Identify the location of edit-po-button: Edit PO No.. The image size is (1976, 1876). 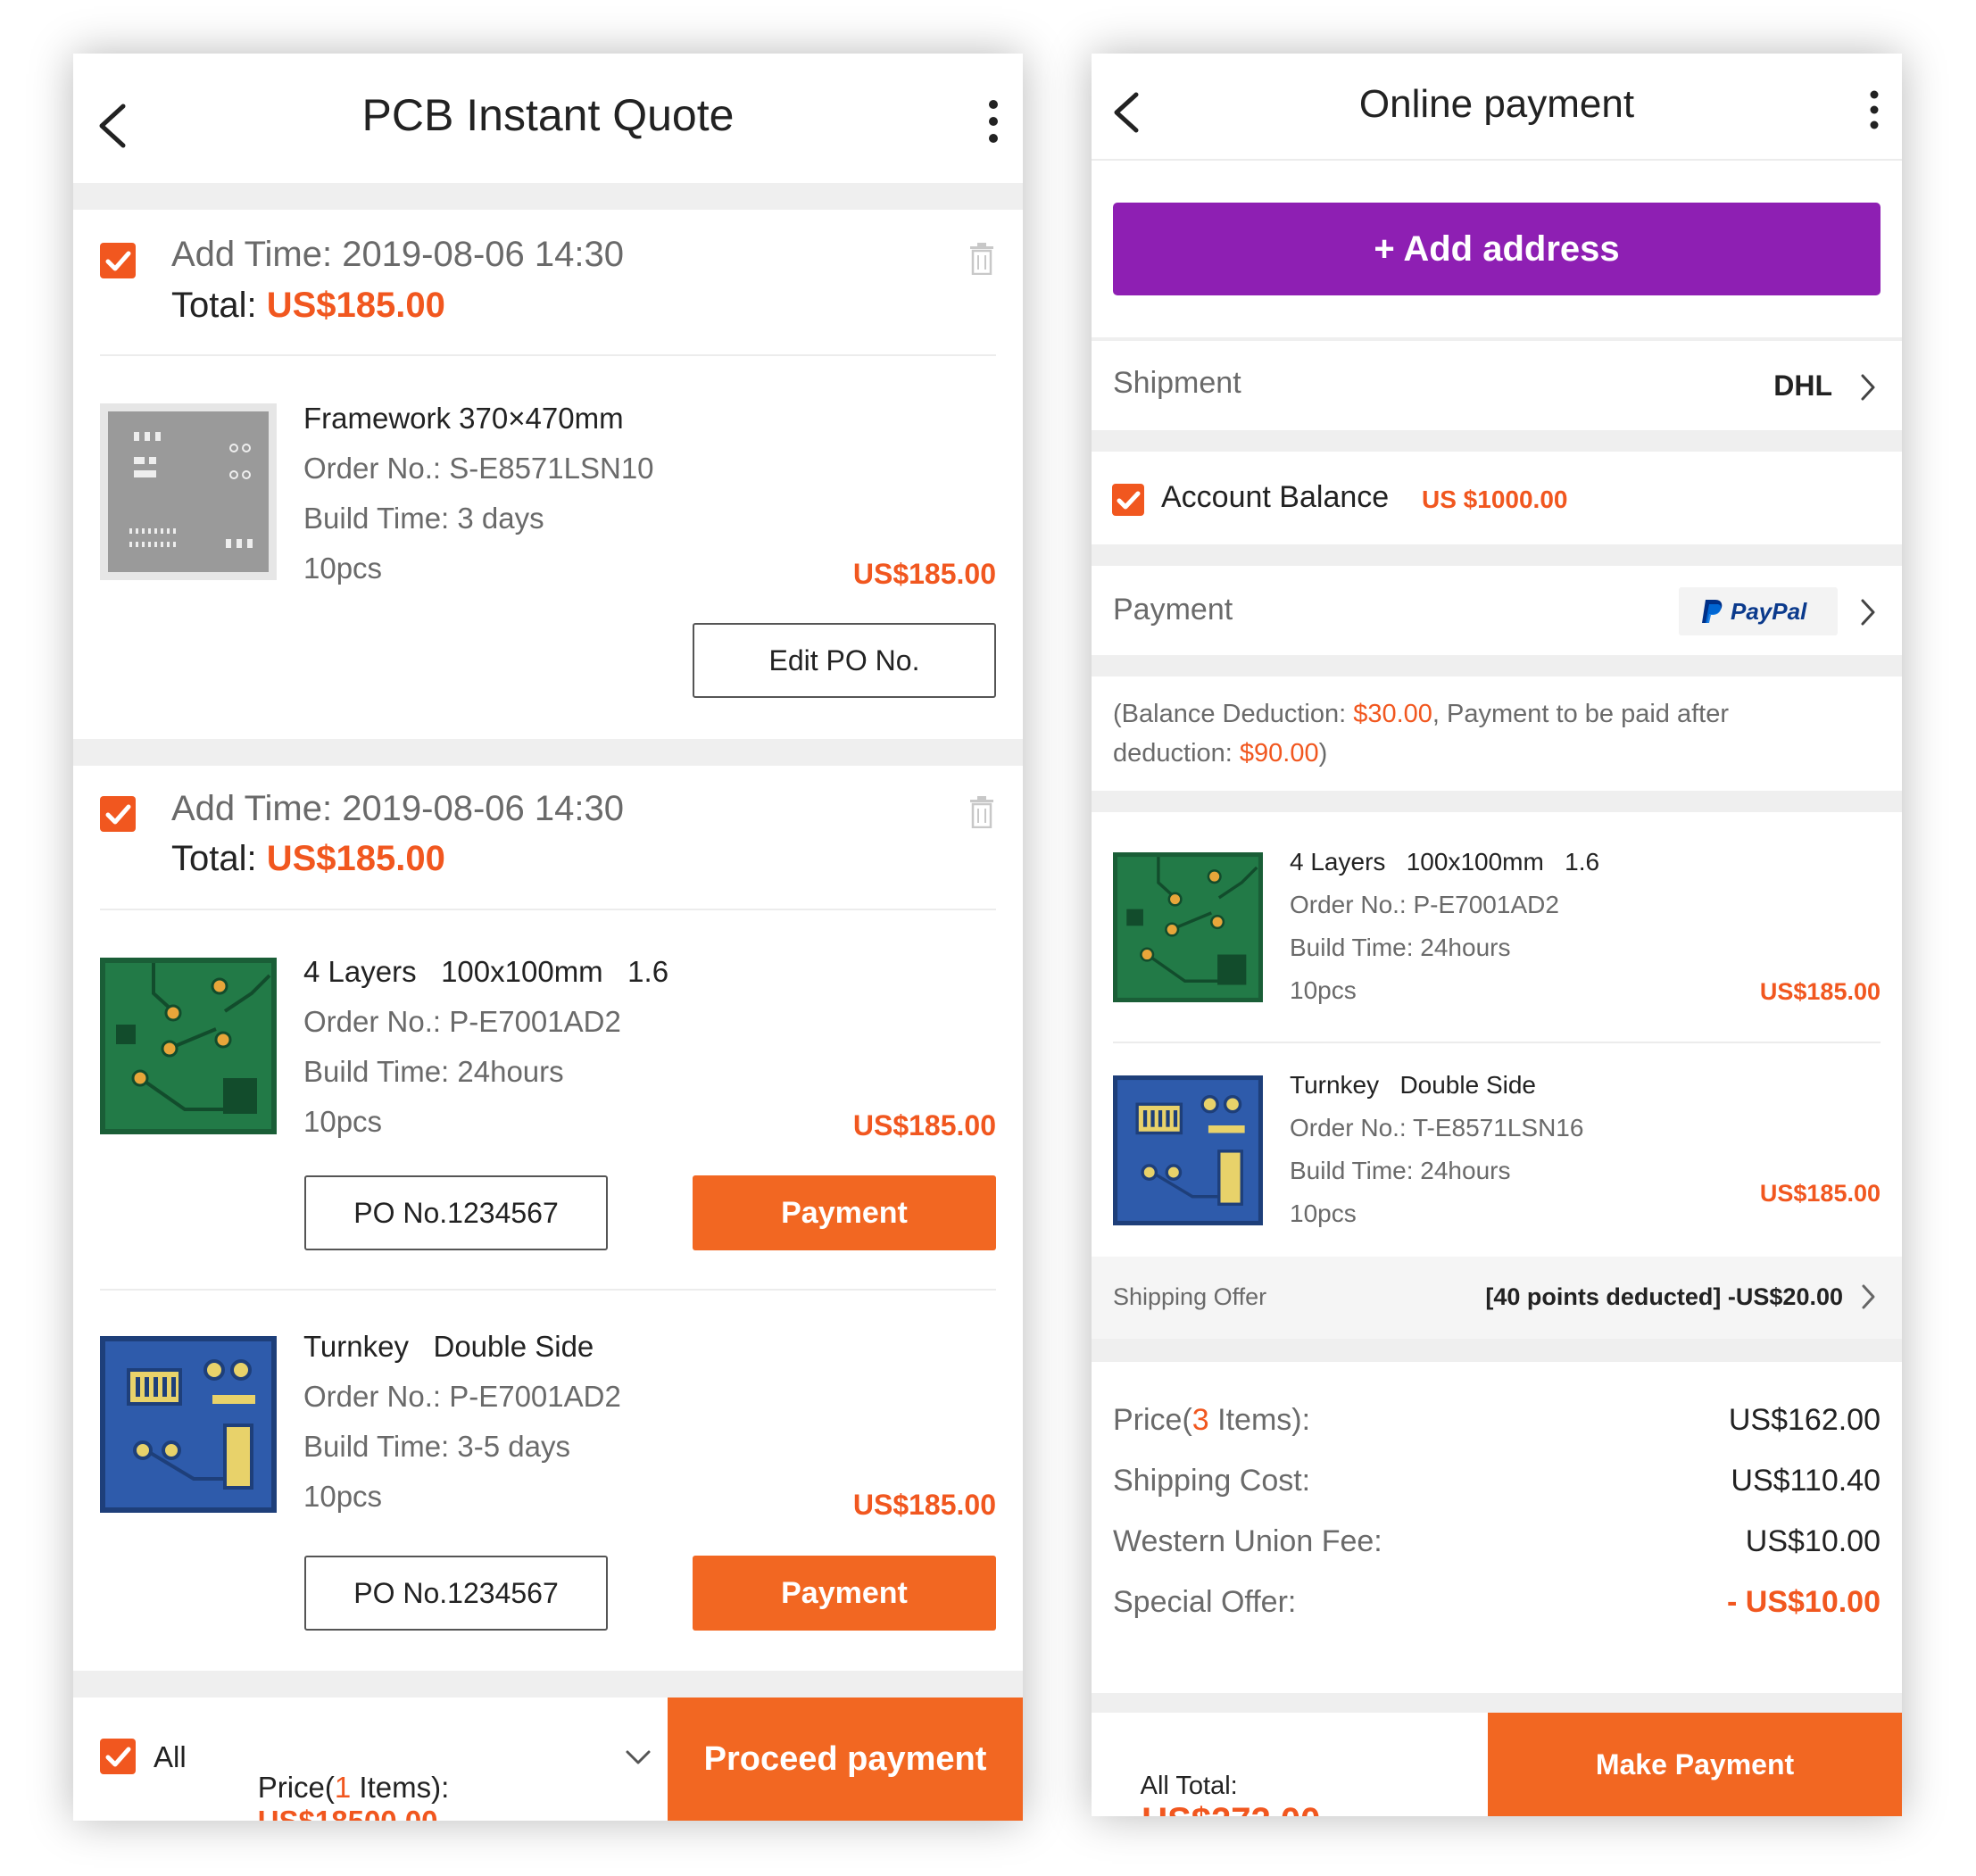
(844, 660).